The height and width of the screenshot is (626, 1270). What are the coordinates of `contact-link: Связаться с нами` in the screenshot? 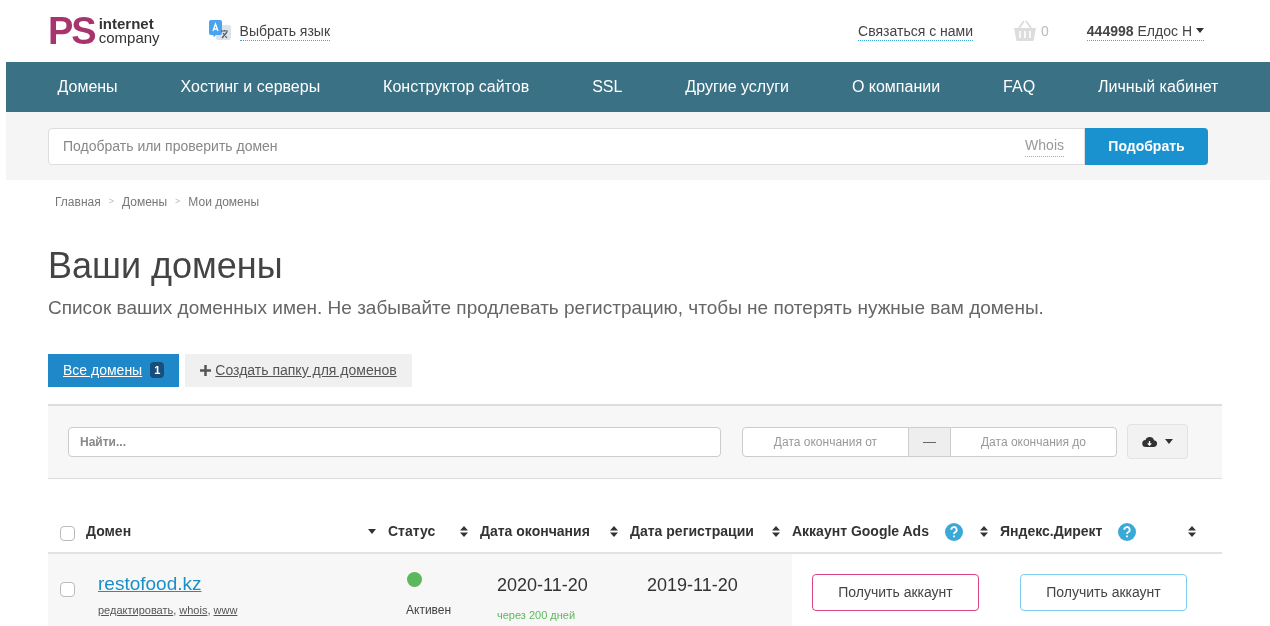 It's located at (915, 31).